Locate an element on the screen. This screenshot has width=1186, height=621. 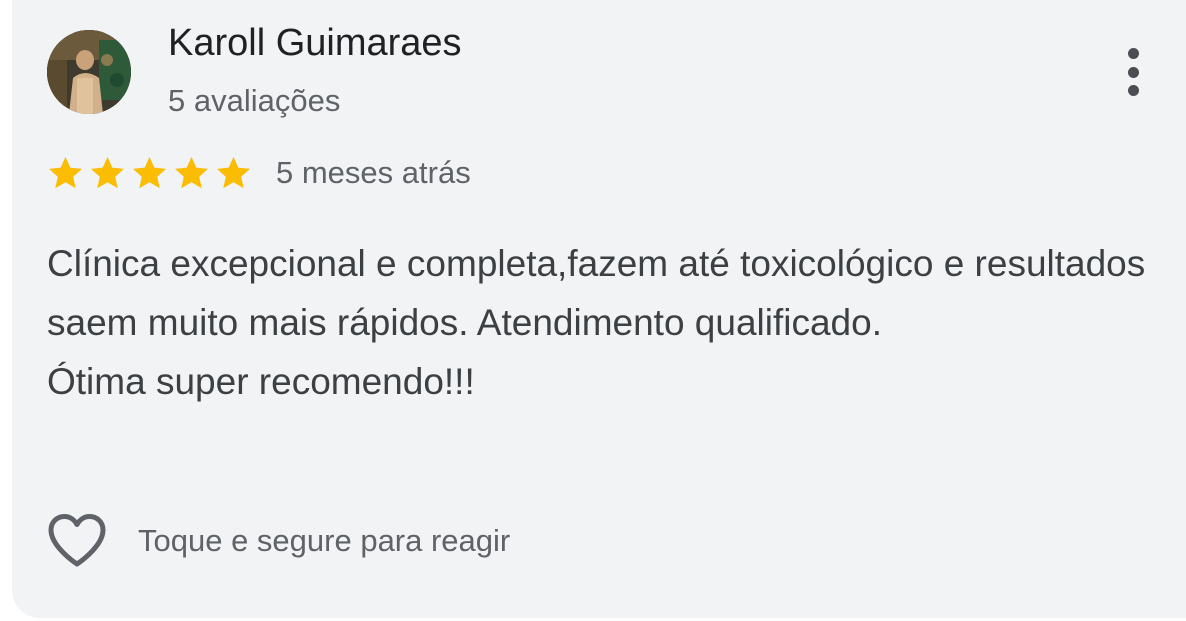
author-name: Karoll Guimaraes is located at coordinates (315, 43).